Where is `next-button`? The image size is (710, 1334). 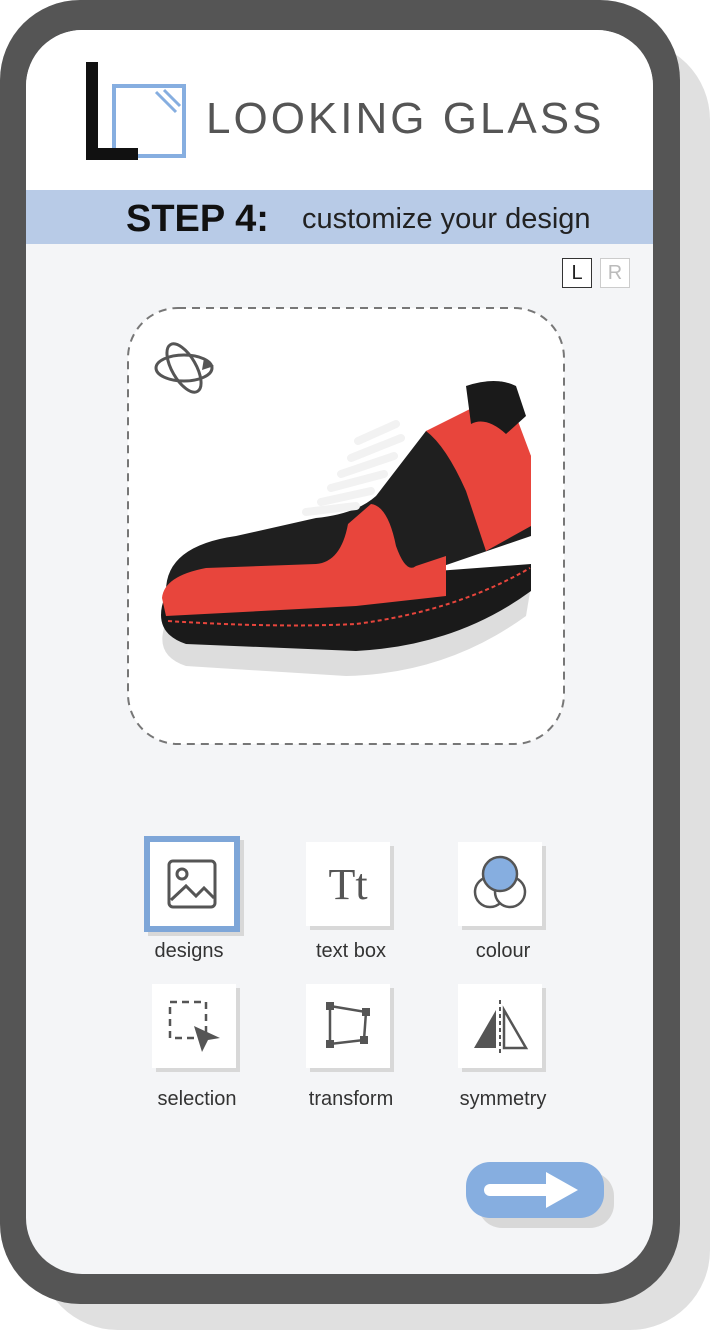
next-button is located at coordinates (535, 1190).